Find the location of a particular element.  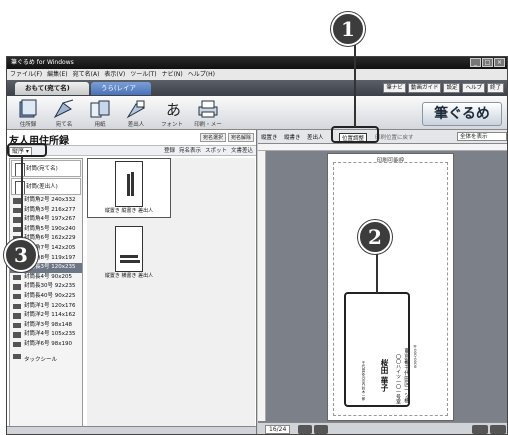

envelope-list-item: 封筒洋1号 120x176 is located at coordinates (46, 307).